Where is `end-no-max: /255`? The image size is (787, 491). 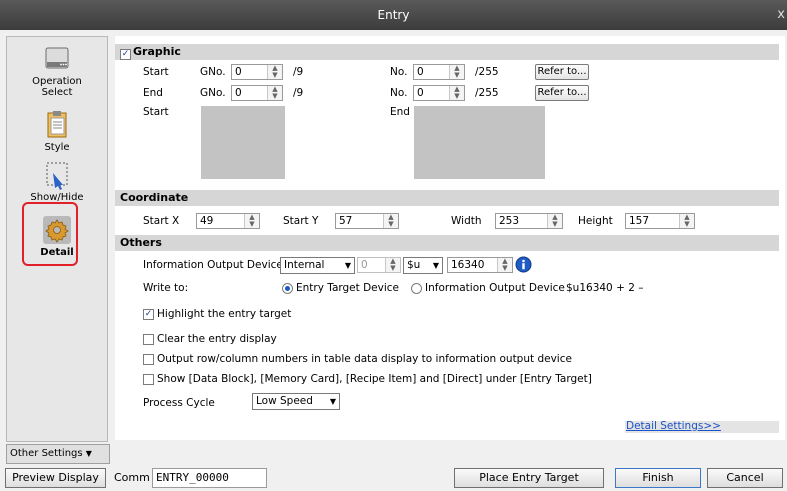
end-no-max: /255 is located at coordinates (487, 93).